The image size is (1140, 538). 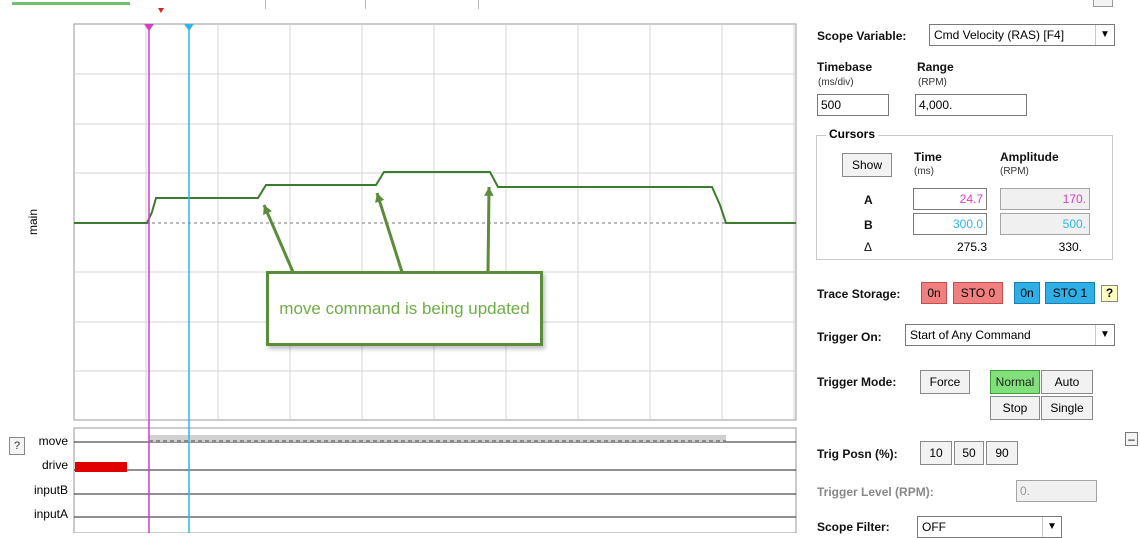 I want to click on drive-channel-bar, so click(x=101, y=467).